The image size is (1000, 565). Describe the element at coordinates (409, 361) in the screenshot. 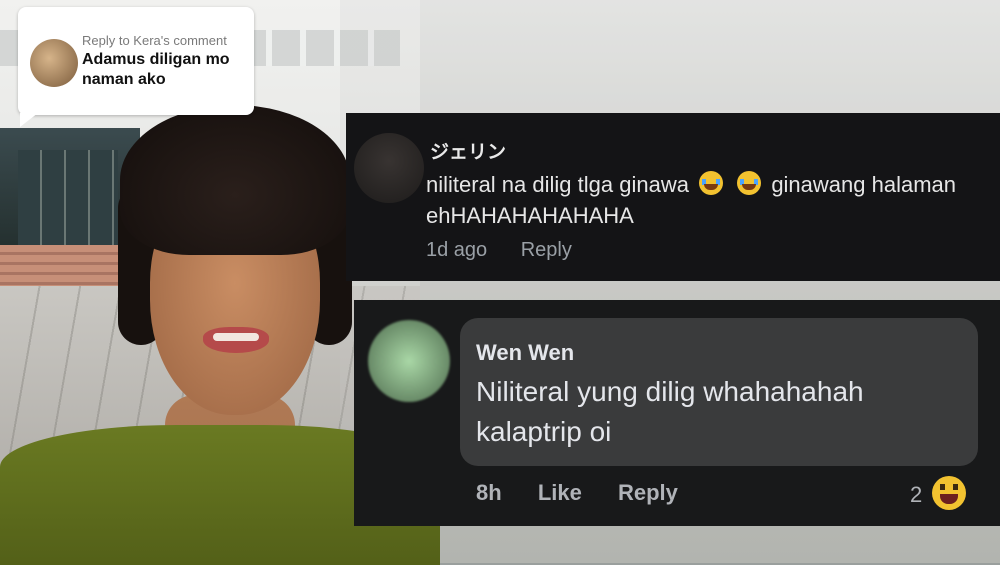

I see `comment-2-avatar` at that location.